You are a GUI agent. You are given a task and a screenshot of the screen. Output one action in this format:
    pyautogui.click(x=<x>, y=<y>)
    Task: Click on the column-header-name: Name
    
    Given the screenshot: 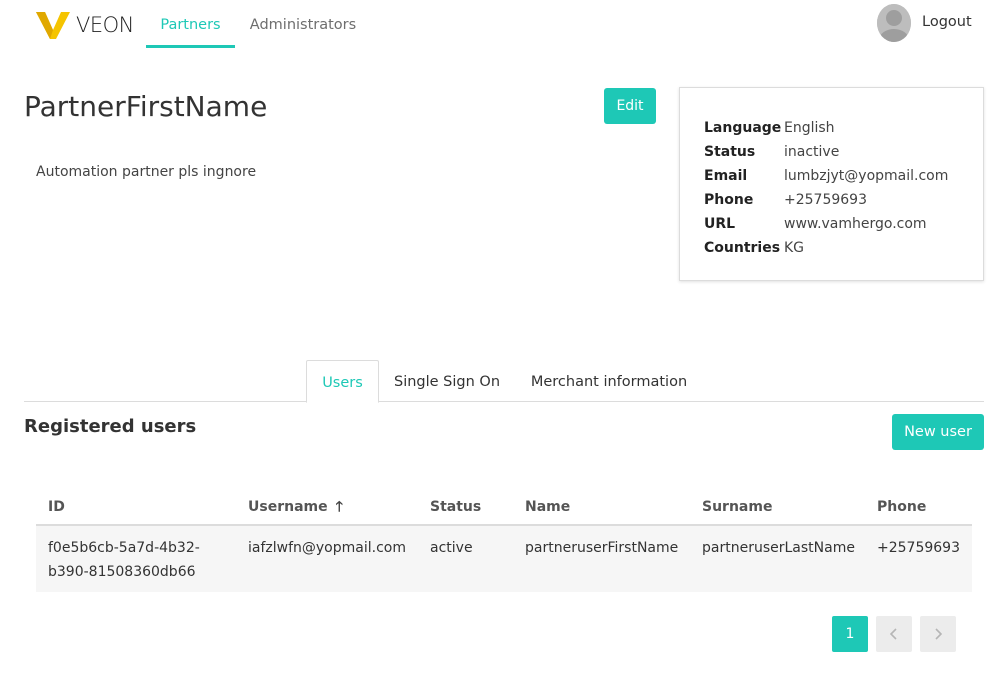 What is the action you would take?
    pyautogui.click(x=547, y=507)
    